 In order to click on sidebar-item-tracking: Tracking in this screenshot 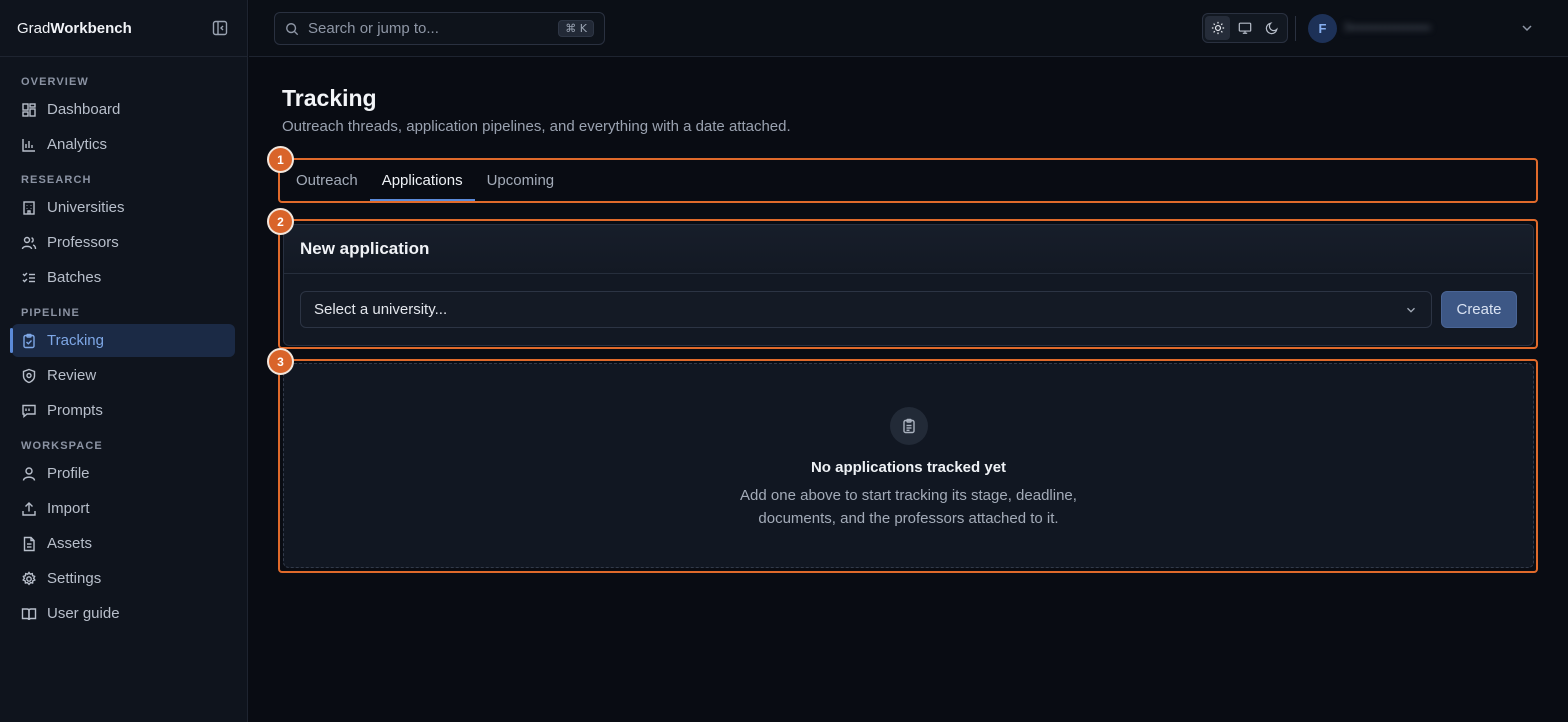, I will do `click(122, 340)`.